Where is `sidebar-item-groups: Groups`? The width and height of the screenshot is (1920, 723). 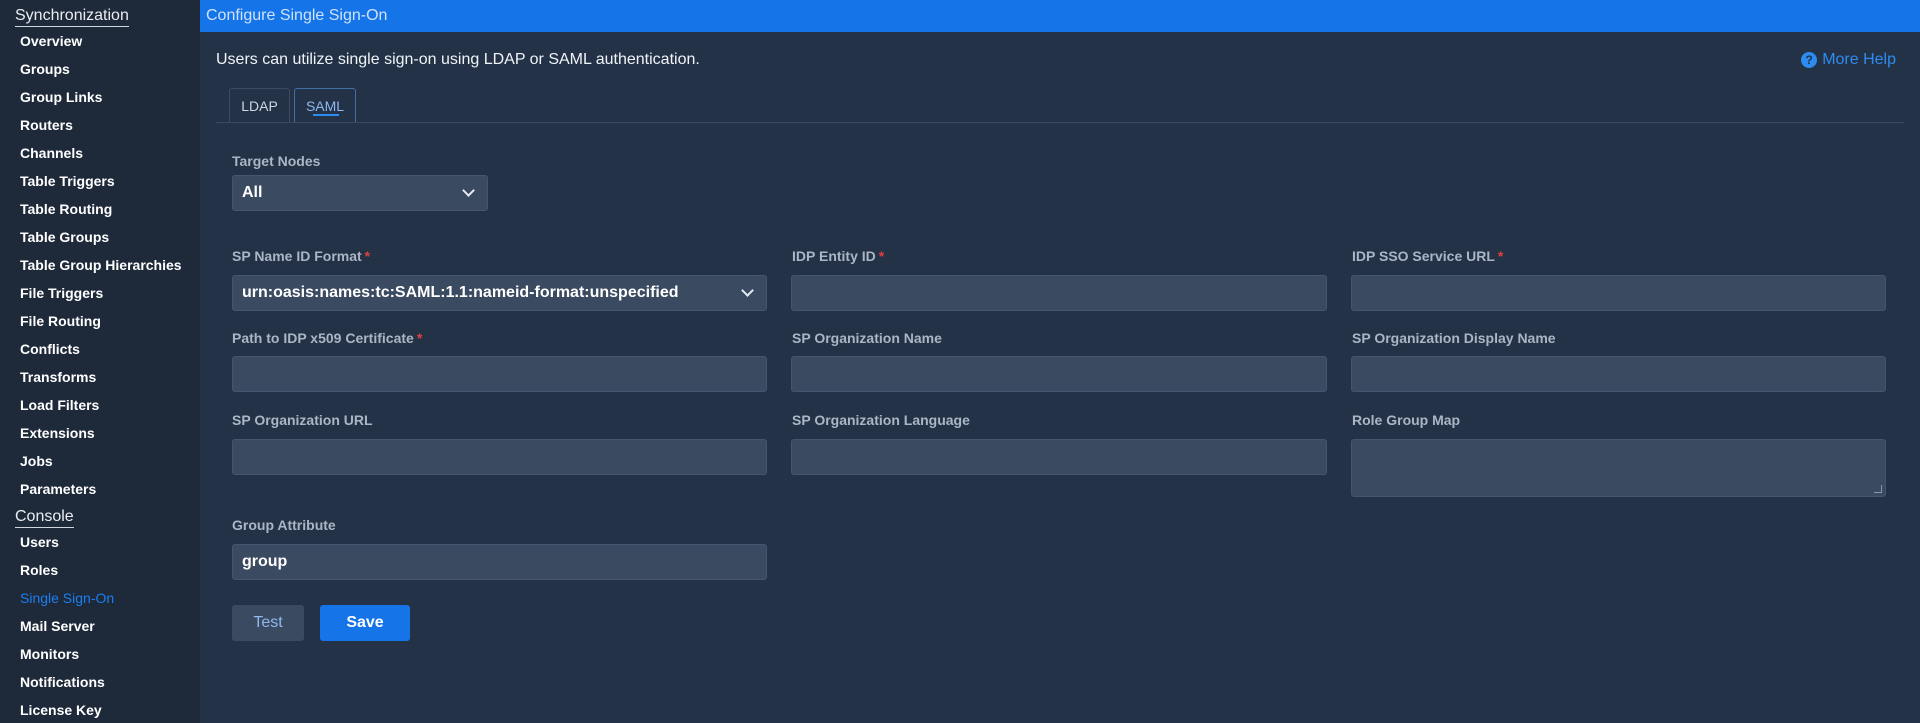 sidebar-item-groups: Groups is located at coordinates (45, 69).